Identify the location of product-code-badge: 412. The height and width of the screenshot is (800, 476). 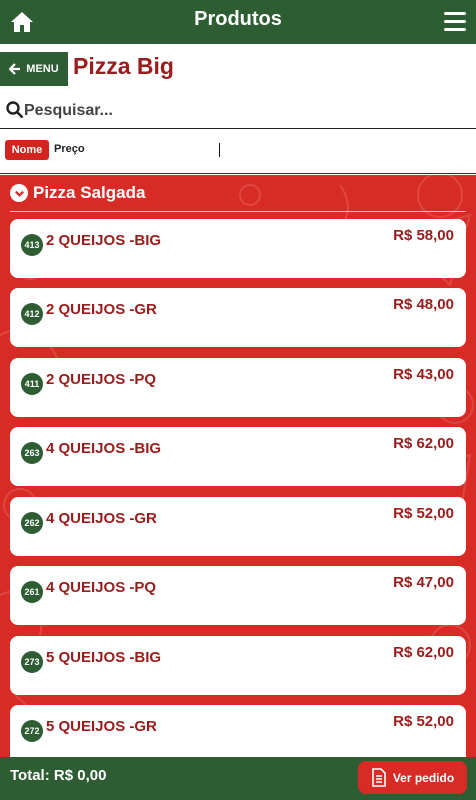
(32, 314).